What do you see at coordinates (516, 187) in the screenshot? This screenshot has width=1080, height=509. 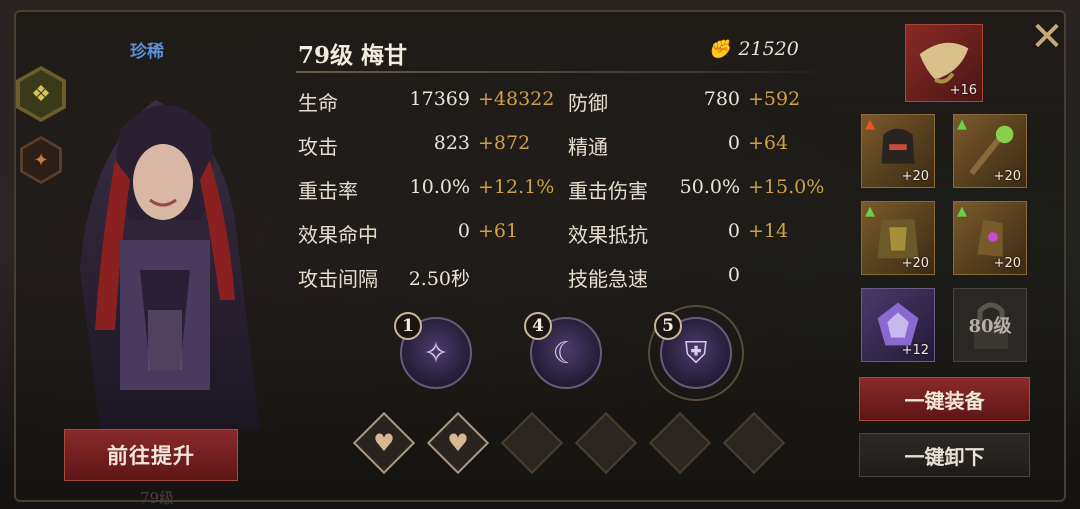 I see `stat-bonus: +12.1%` at bounding box center [516, 187].